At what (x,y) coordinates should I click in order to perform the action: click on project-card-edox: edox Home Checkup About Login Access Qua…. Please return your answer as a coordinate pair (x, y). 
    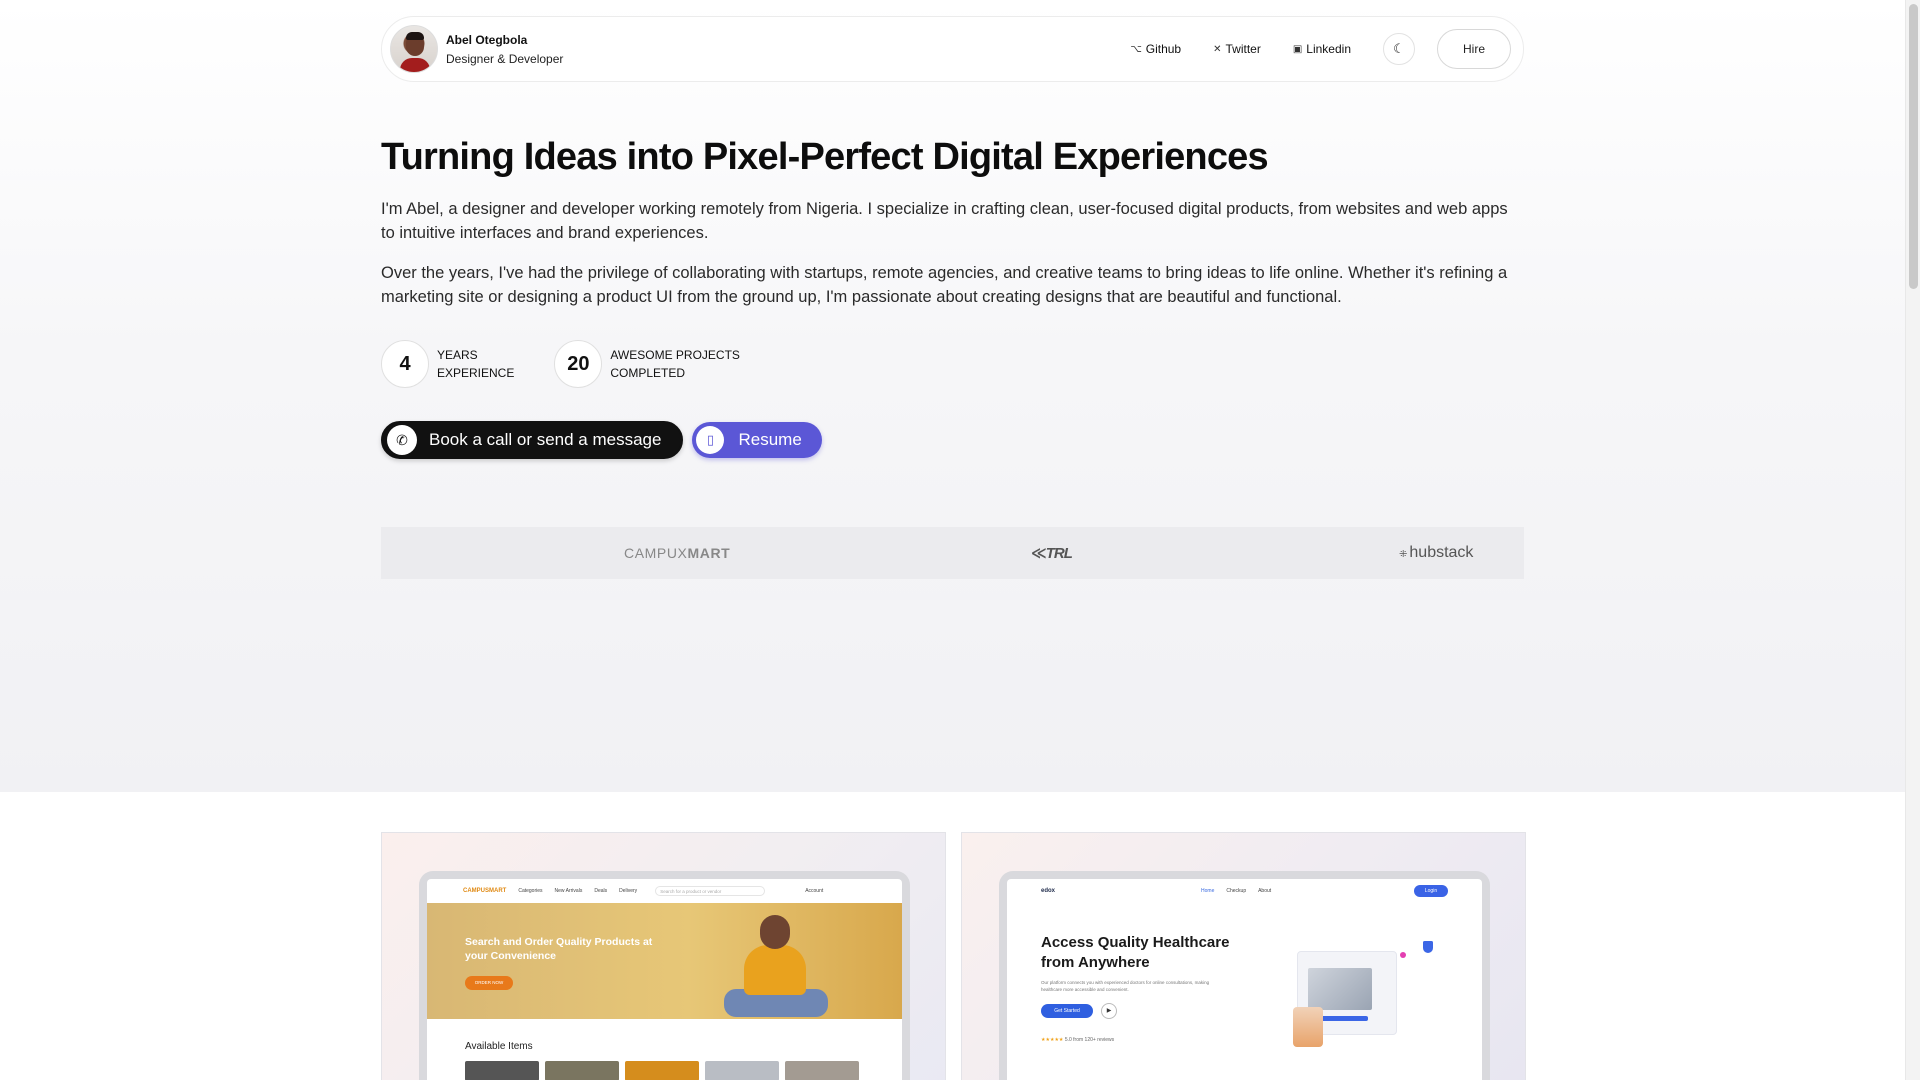
    Looking at the image, I should click on (1243, 956).